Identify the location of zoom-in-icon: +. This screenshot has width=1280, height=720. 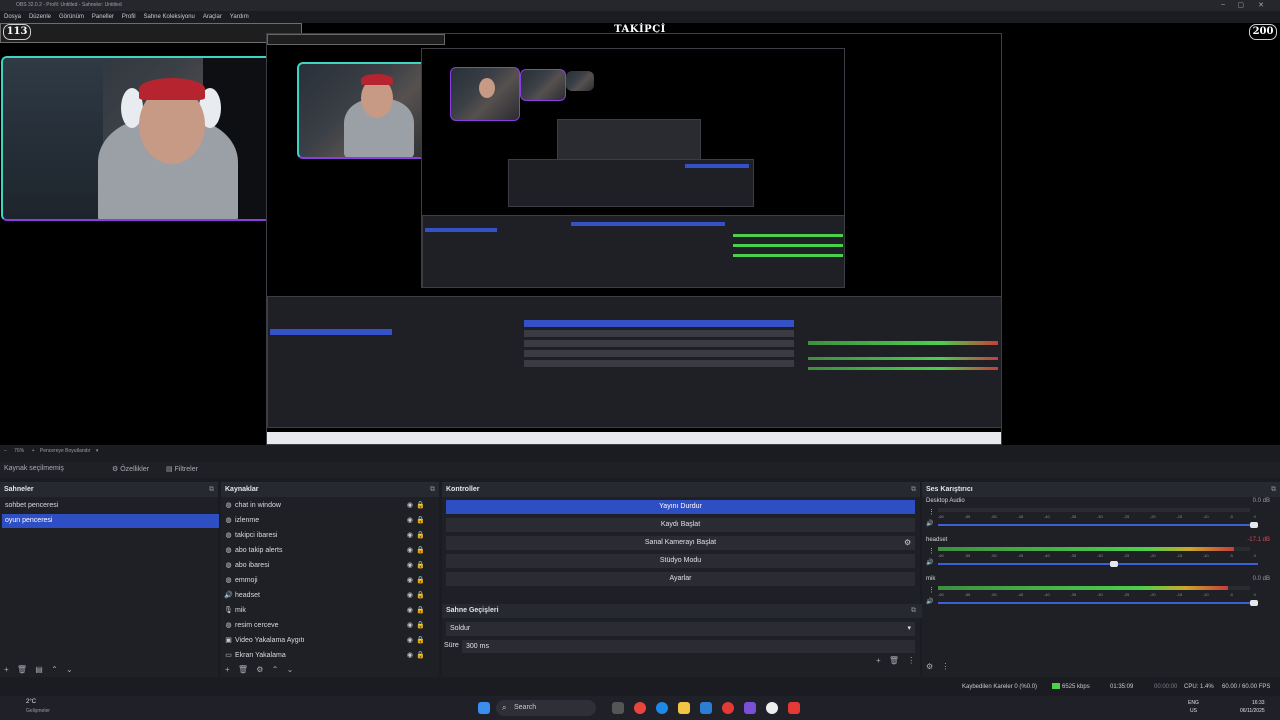
(33, 451).